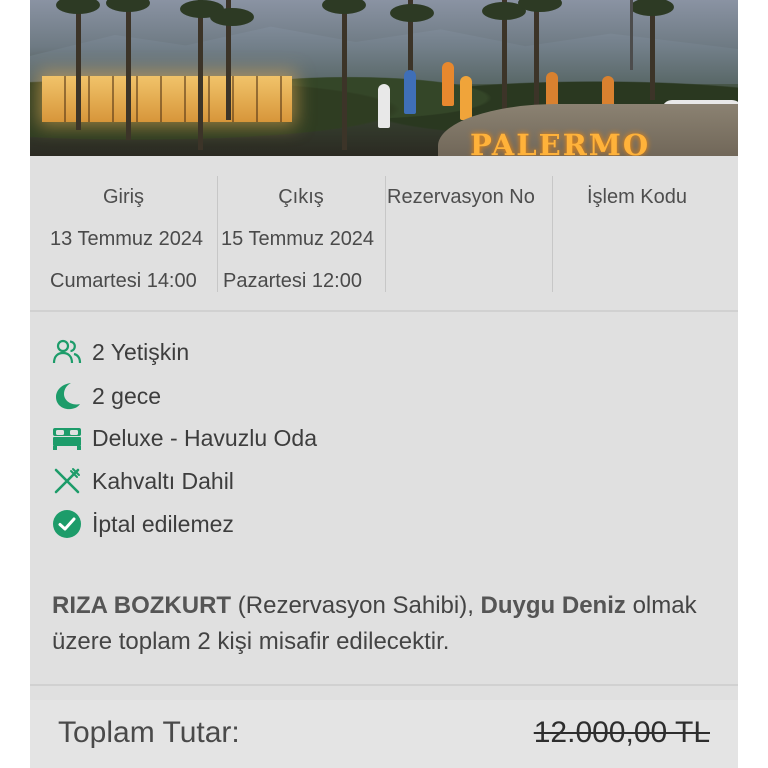  What do you see at coordinates (67, 438) in the screenshot?
I see `bed-icon` at bounding box center [67, 438].